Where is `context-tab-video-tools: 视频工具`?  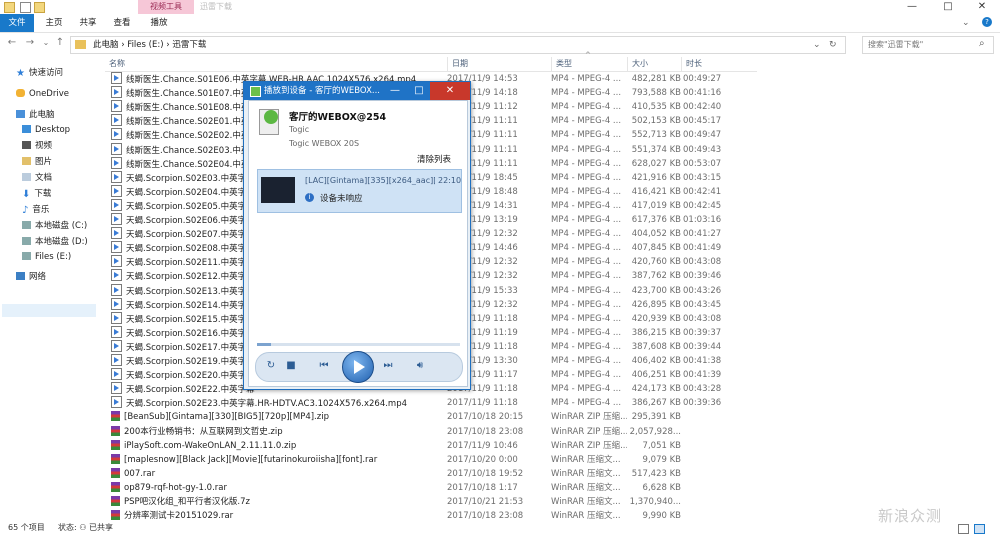
context-tab-video-tools: 视频工具 is located at coordinates (166, 7).